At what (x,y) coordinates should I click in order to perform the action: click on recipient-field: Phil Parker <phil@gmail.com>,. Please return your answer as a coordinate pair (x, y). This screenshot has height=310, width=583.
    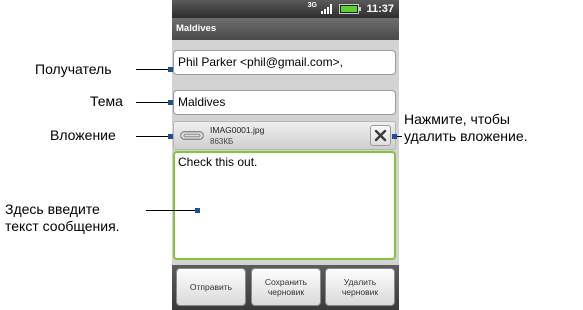
    Looking at the image, I should click on (284, 62).